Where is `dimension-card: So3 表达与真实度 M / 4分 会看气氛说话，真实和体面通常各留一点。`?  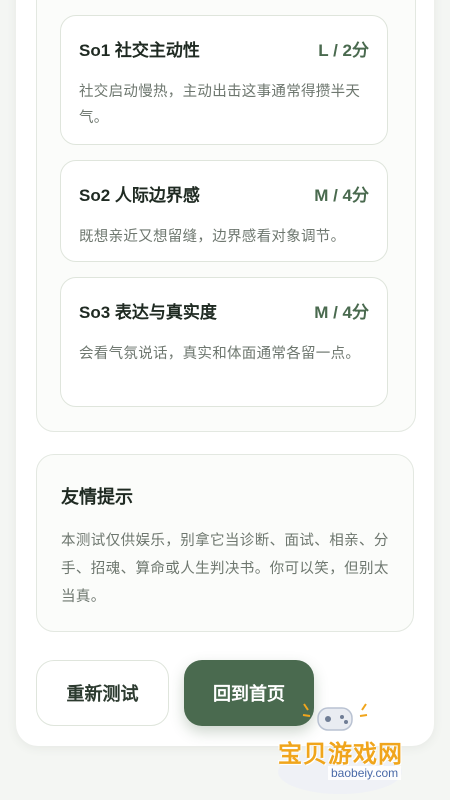
dimension-card: So3 表达与真实度 M / 4分 会看气氛说话，真实和体面通常各留一点。 is located at coordinates (224, 342).